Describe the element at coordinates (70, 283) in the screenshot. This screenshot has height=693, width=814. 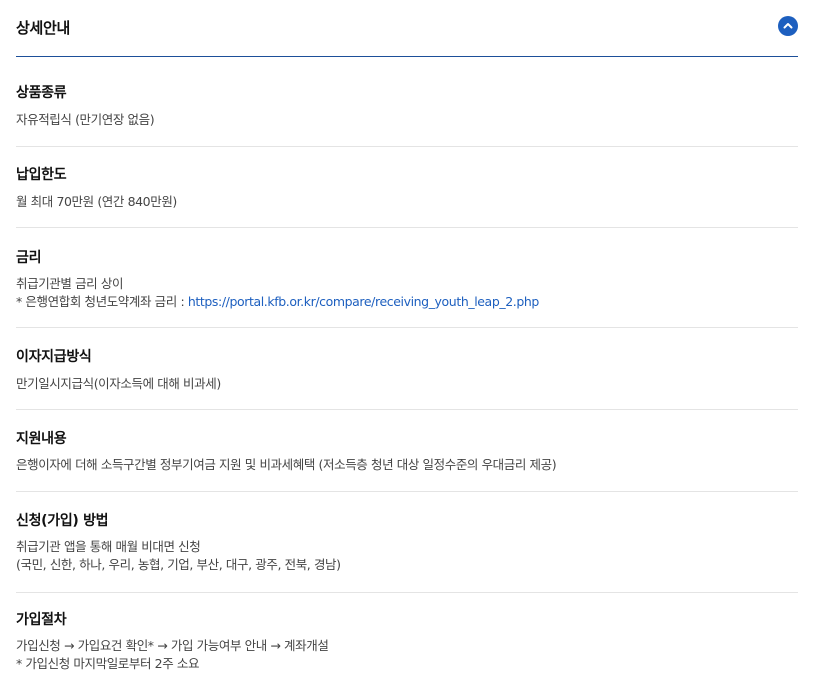
I see `section-text: 취급기관별 금리 상이` at that location.